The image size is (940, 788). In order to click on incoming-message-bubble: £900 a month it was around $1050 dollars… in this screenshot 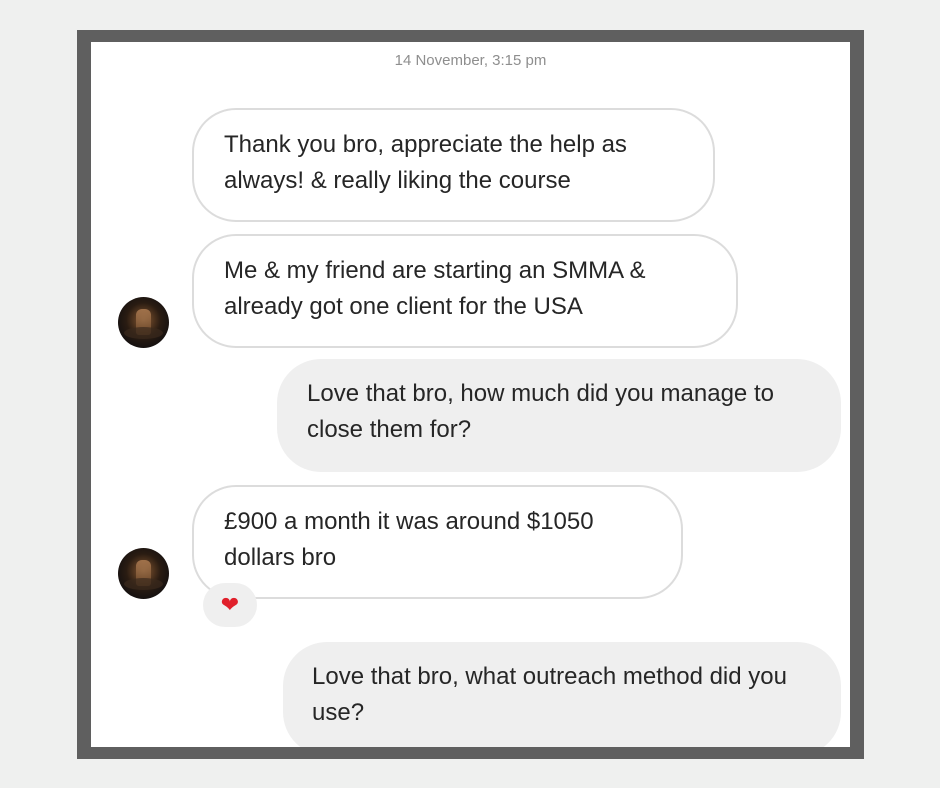, I will do `click(437, 542)`.